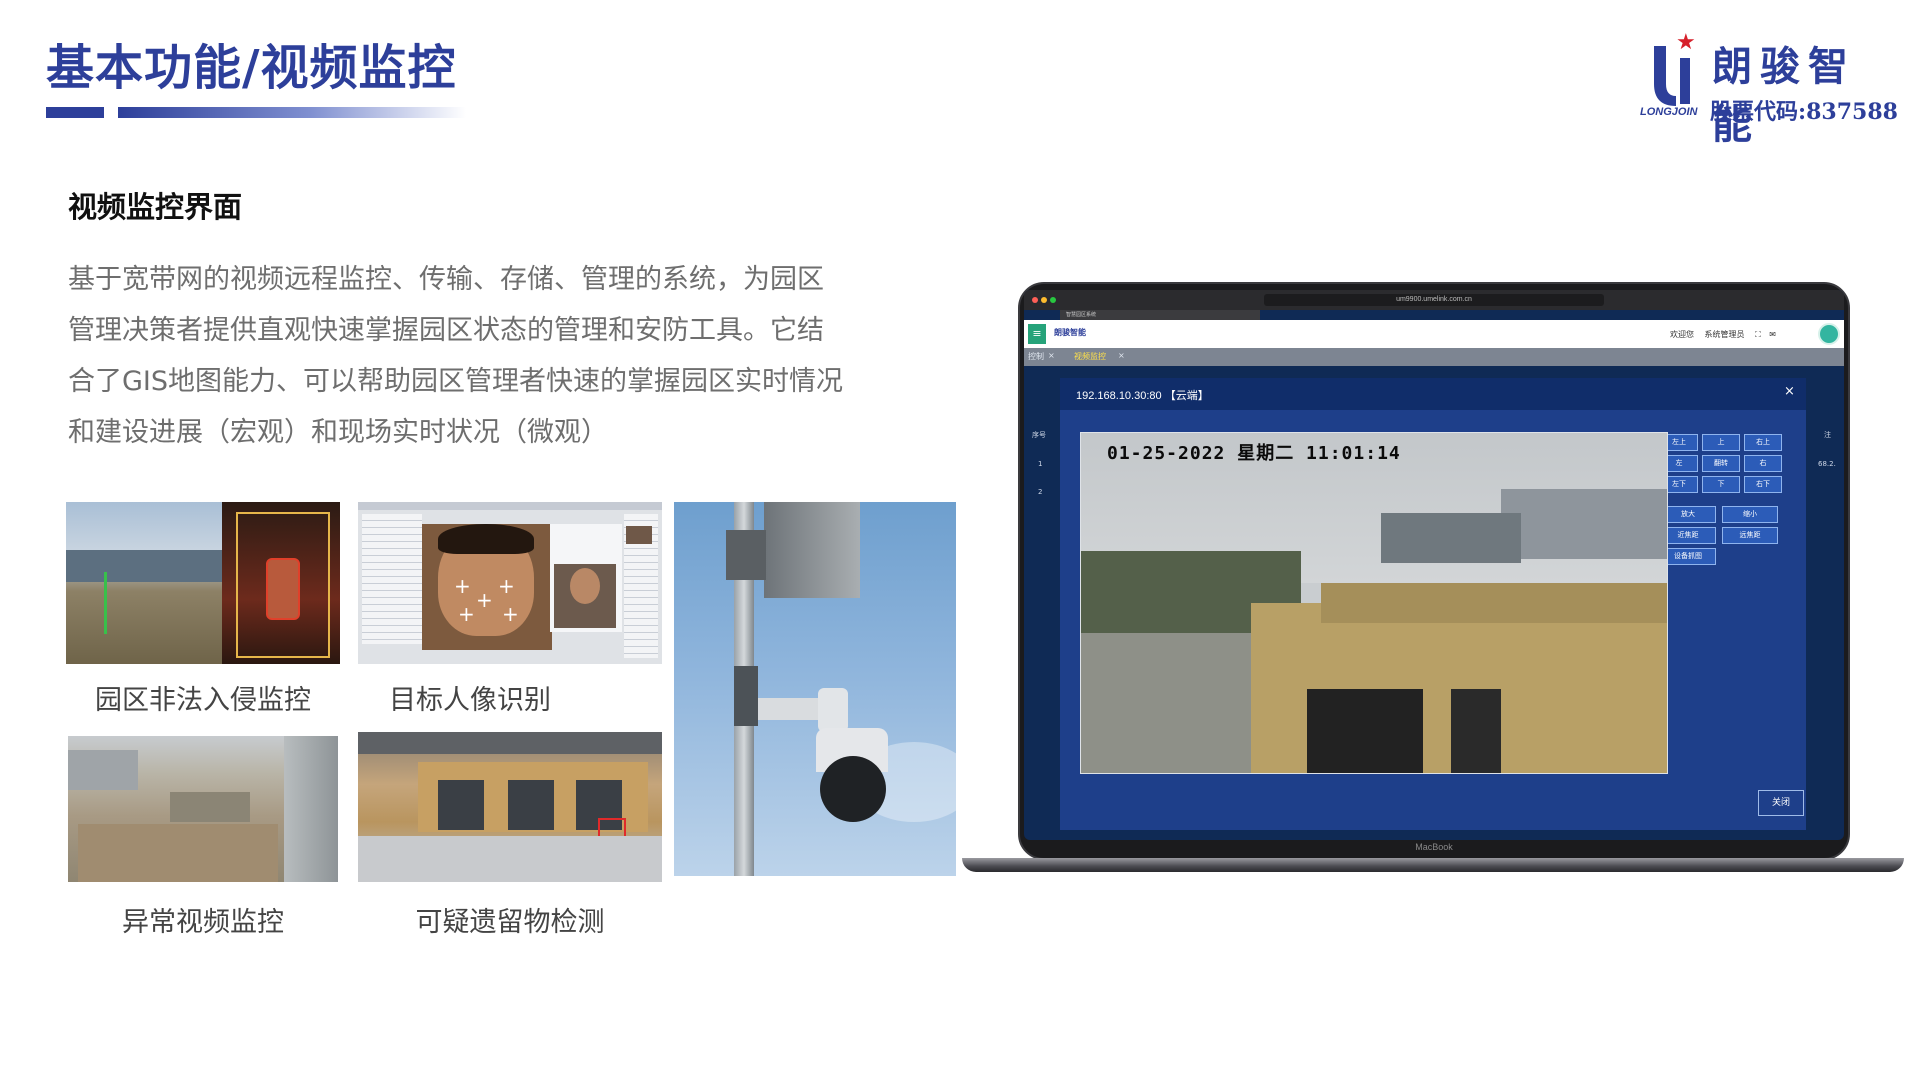  Describe the element at coordinates (815, 689) in the screenshot. I see `ptz-camera-image` at that location.